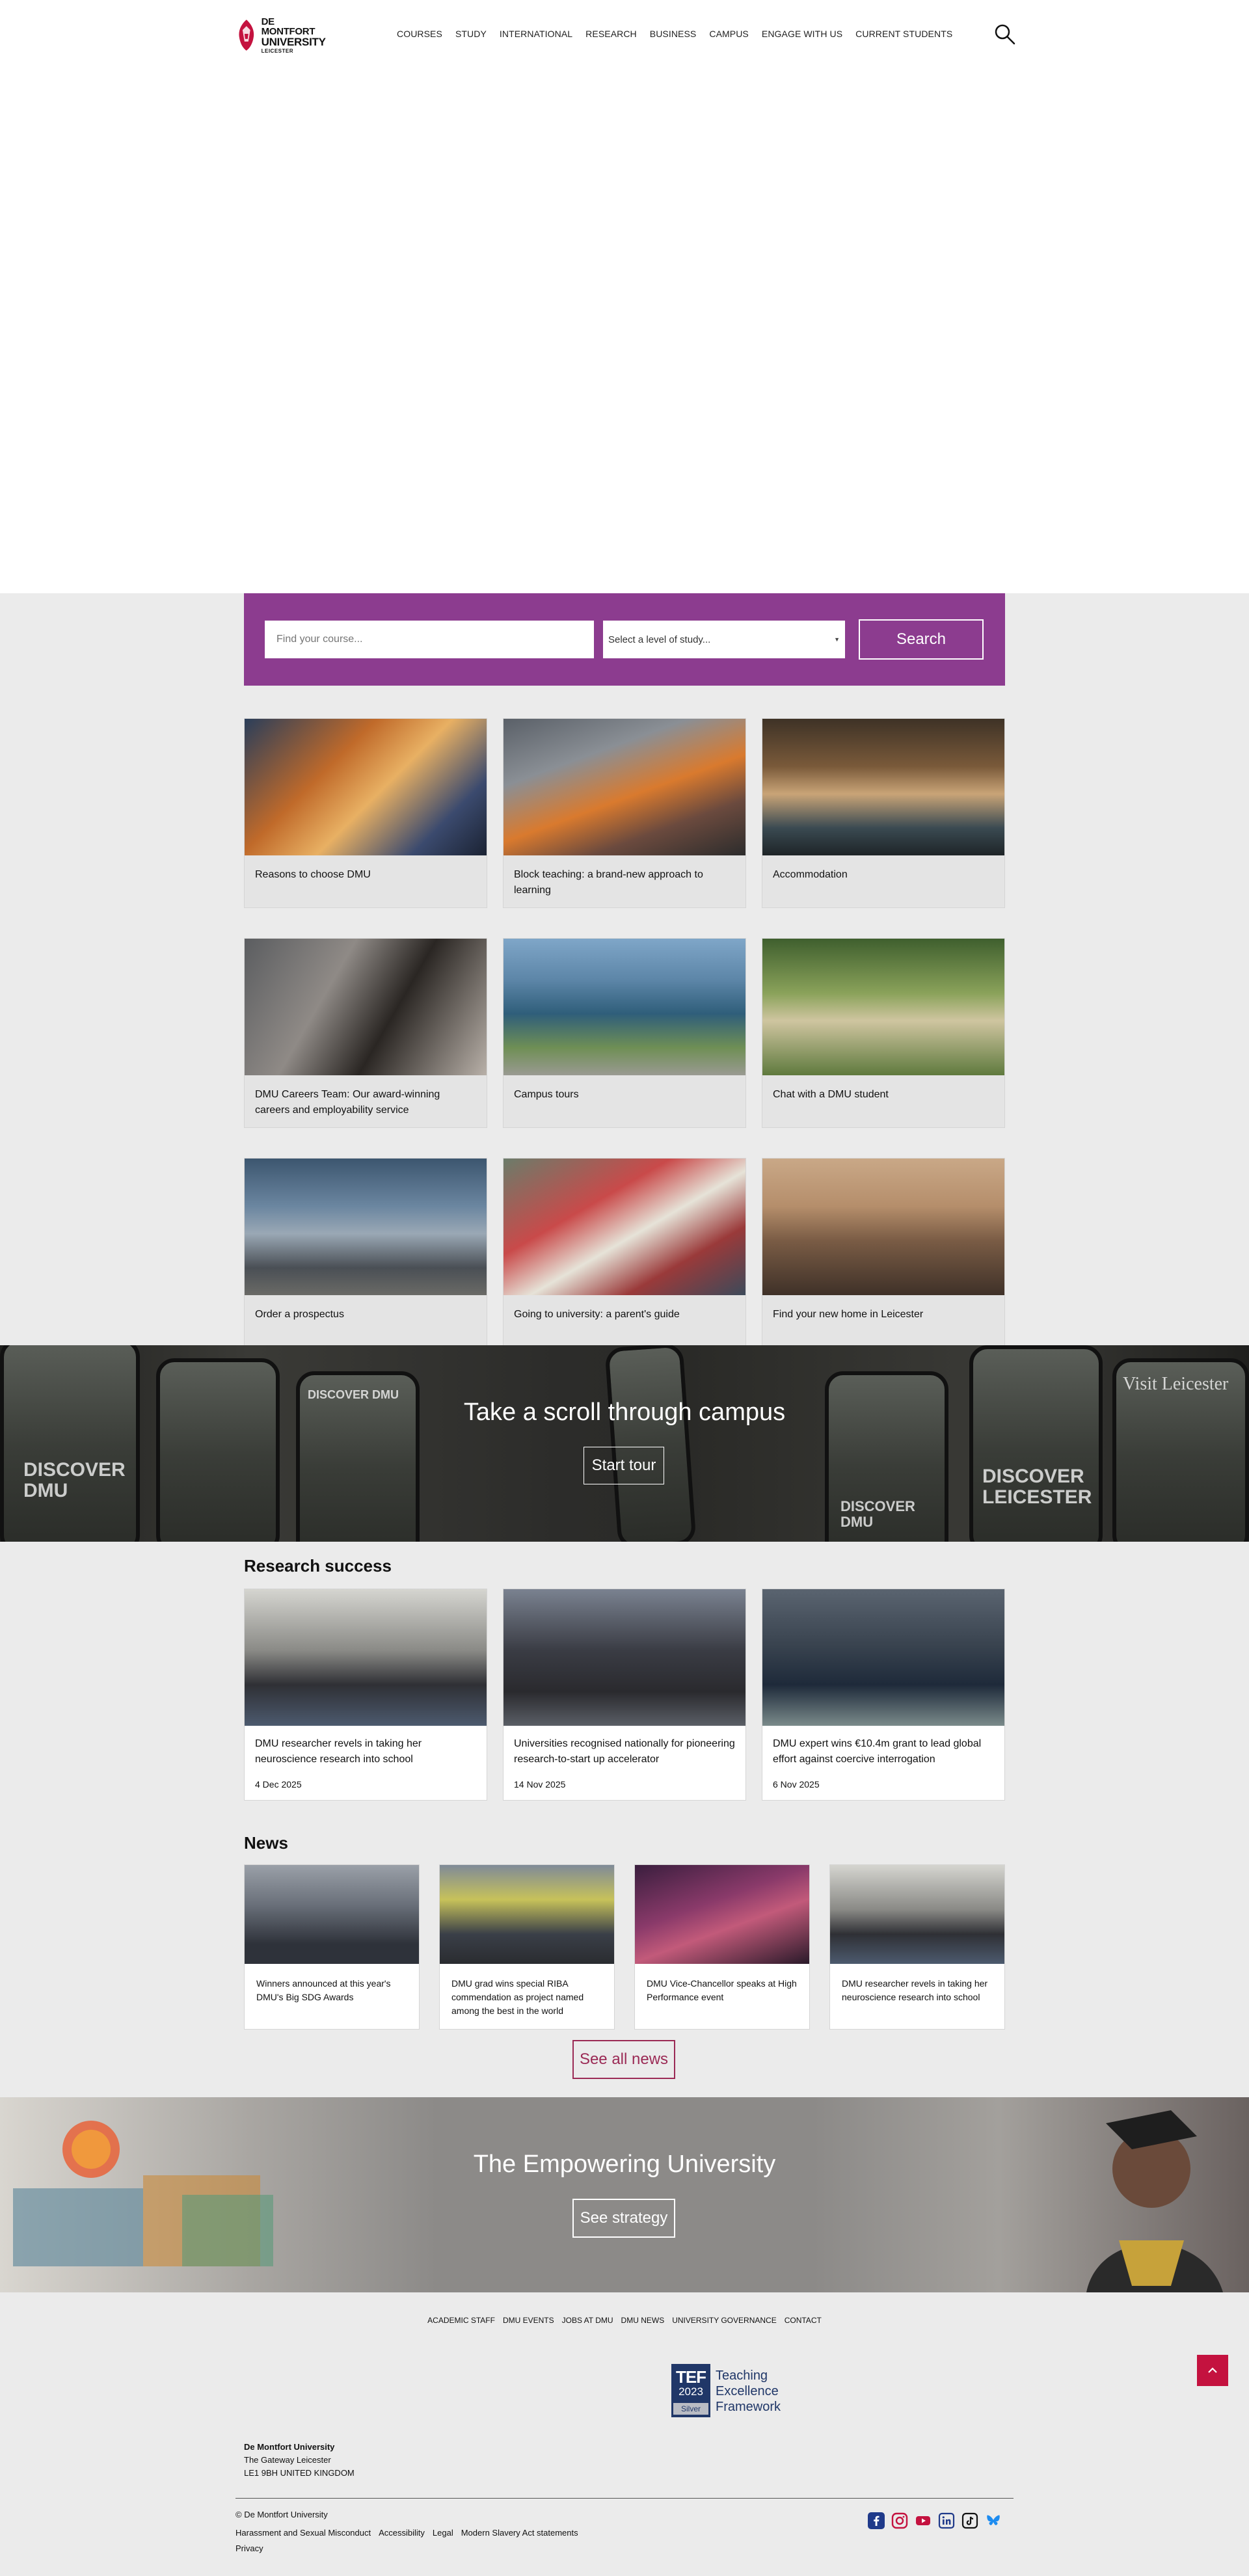 The image size is (1249, 2576). I want to click on tef-line-1: Teaching, so click(742, 2375).